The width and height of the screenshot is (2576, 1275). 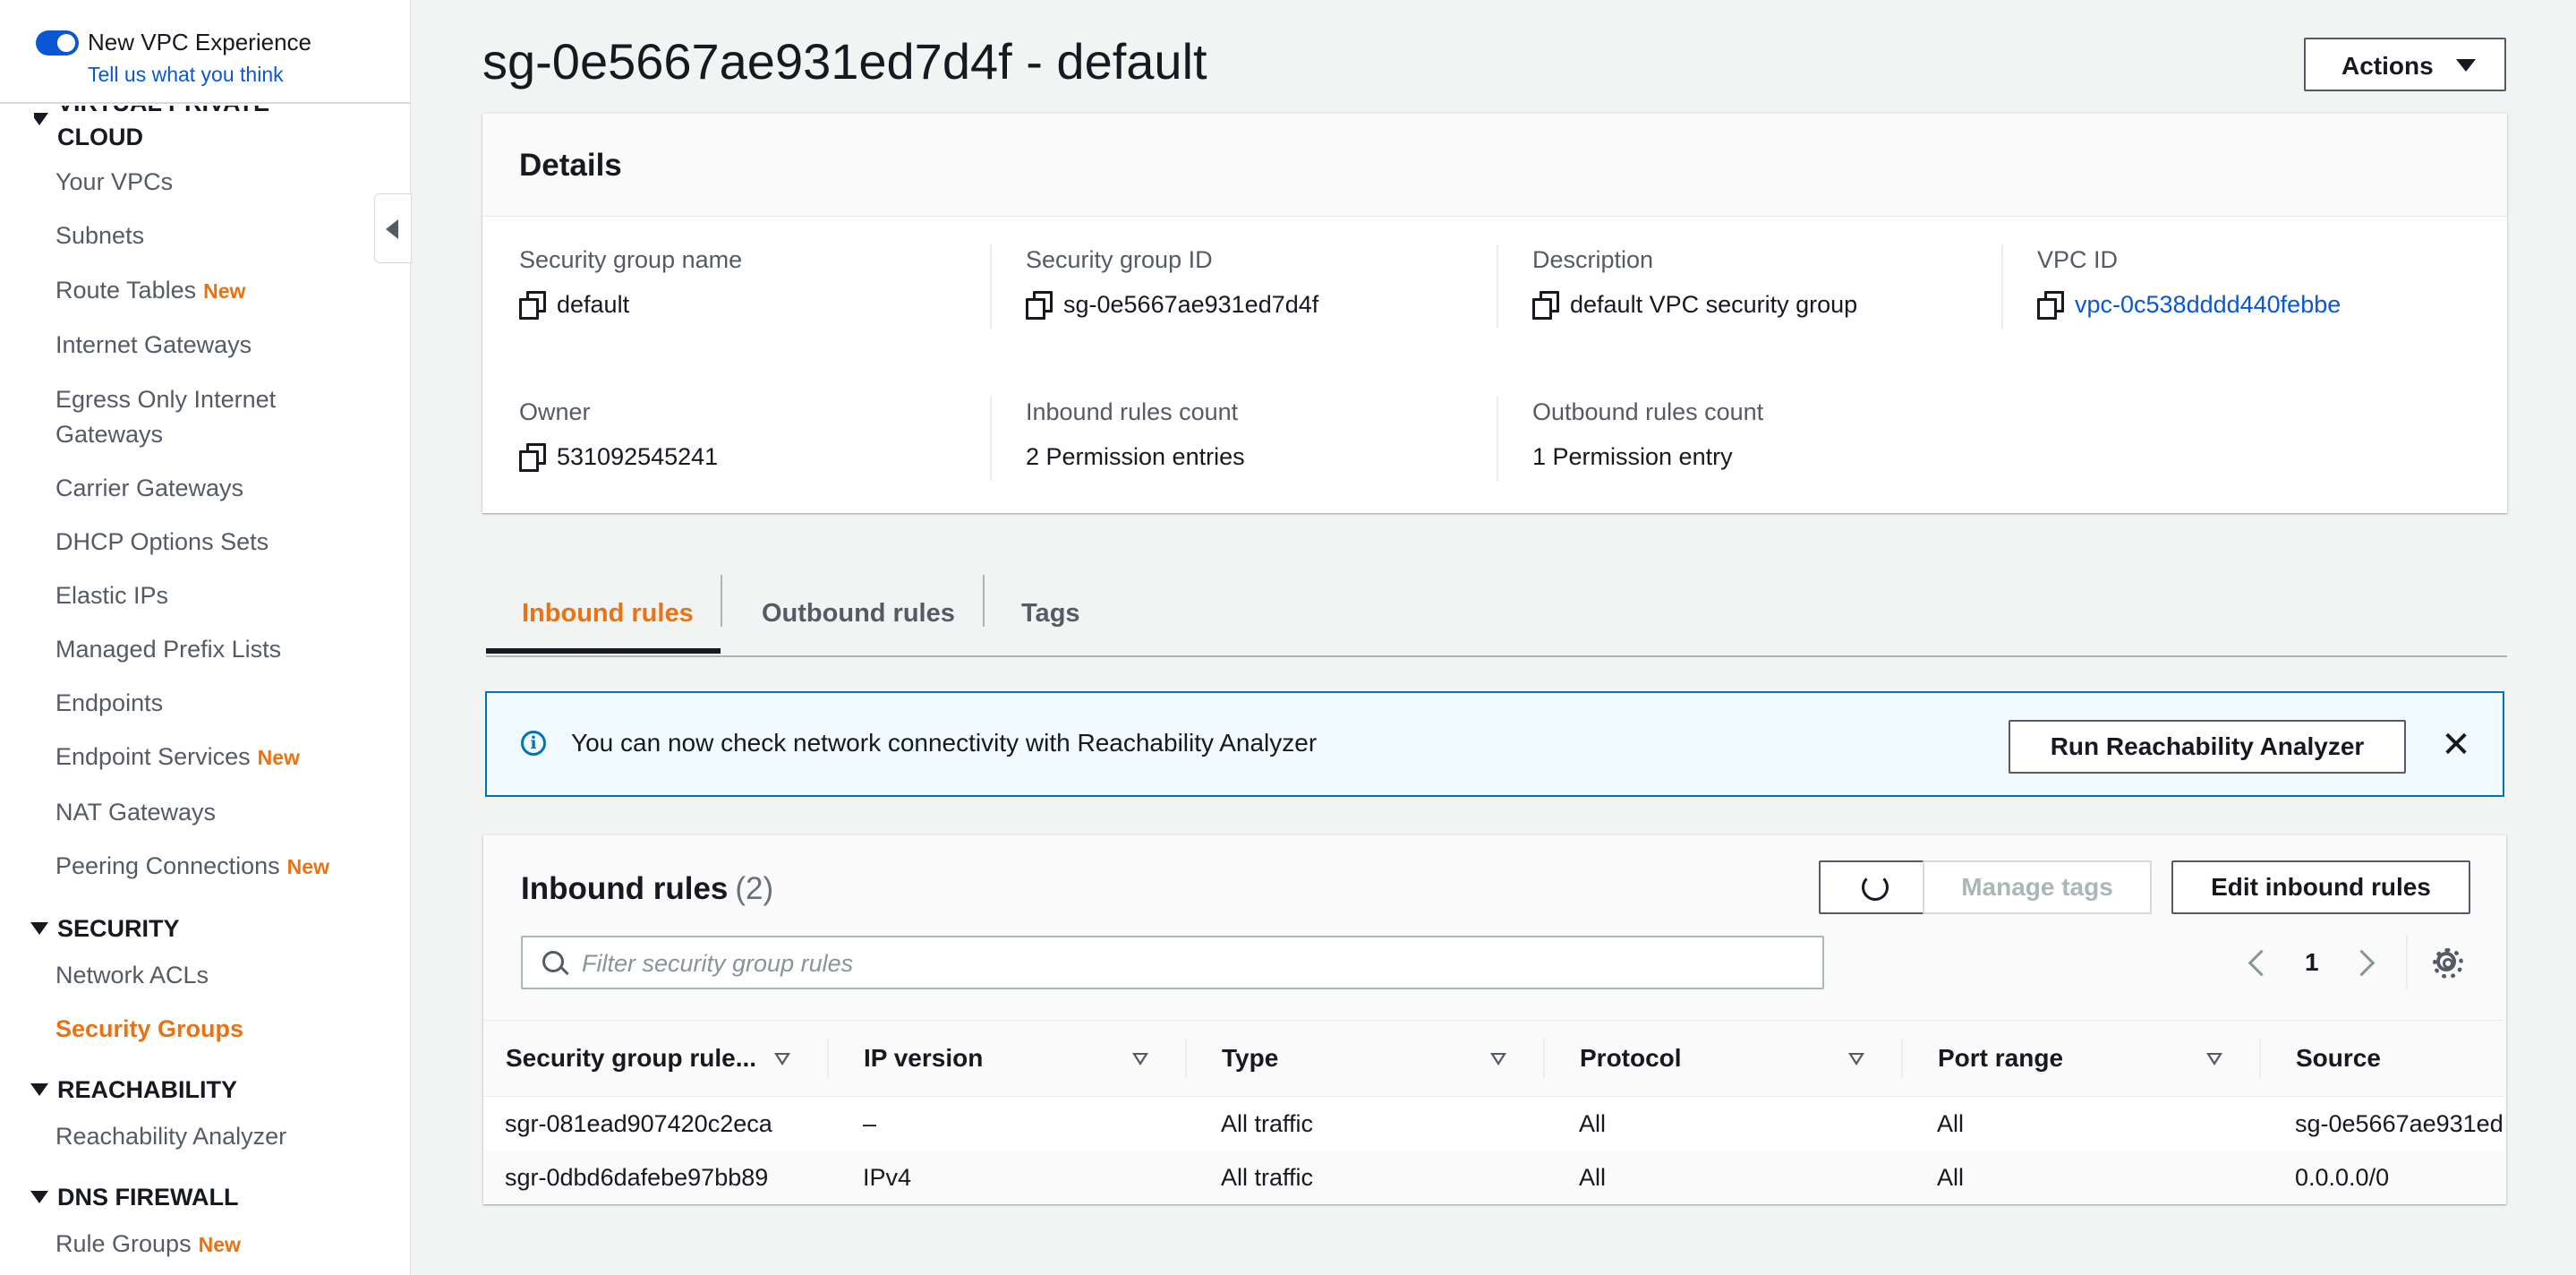 What do you see at coordinates (1496, 615) in the screenshot?
I see `tabs: Inbound rules Outbound rules Tags` at bounding box center [1496, 615].